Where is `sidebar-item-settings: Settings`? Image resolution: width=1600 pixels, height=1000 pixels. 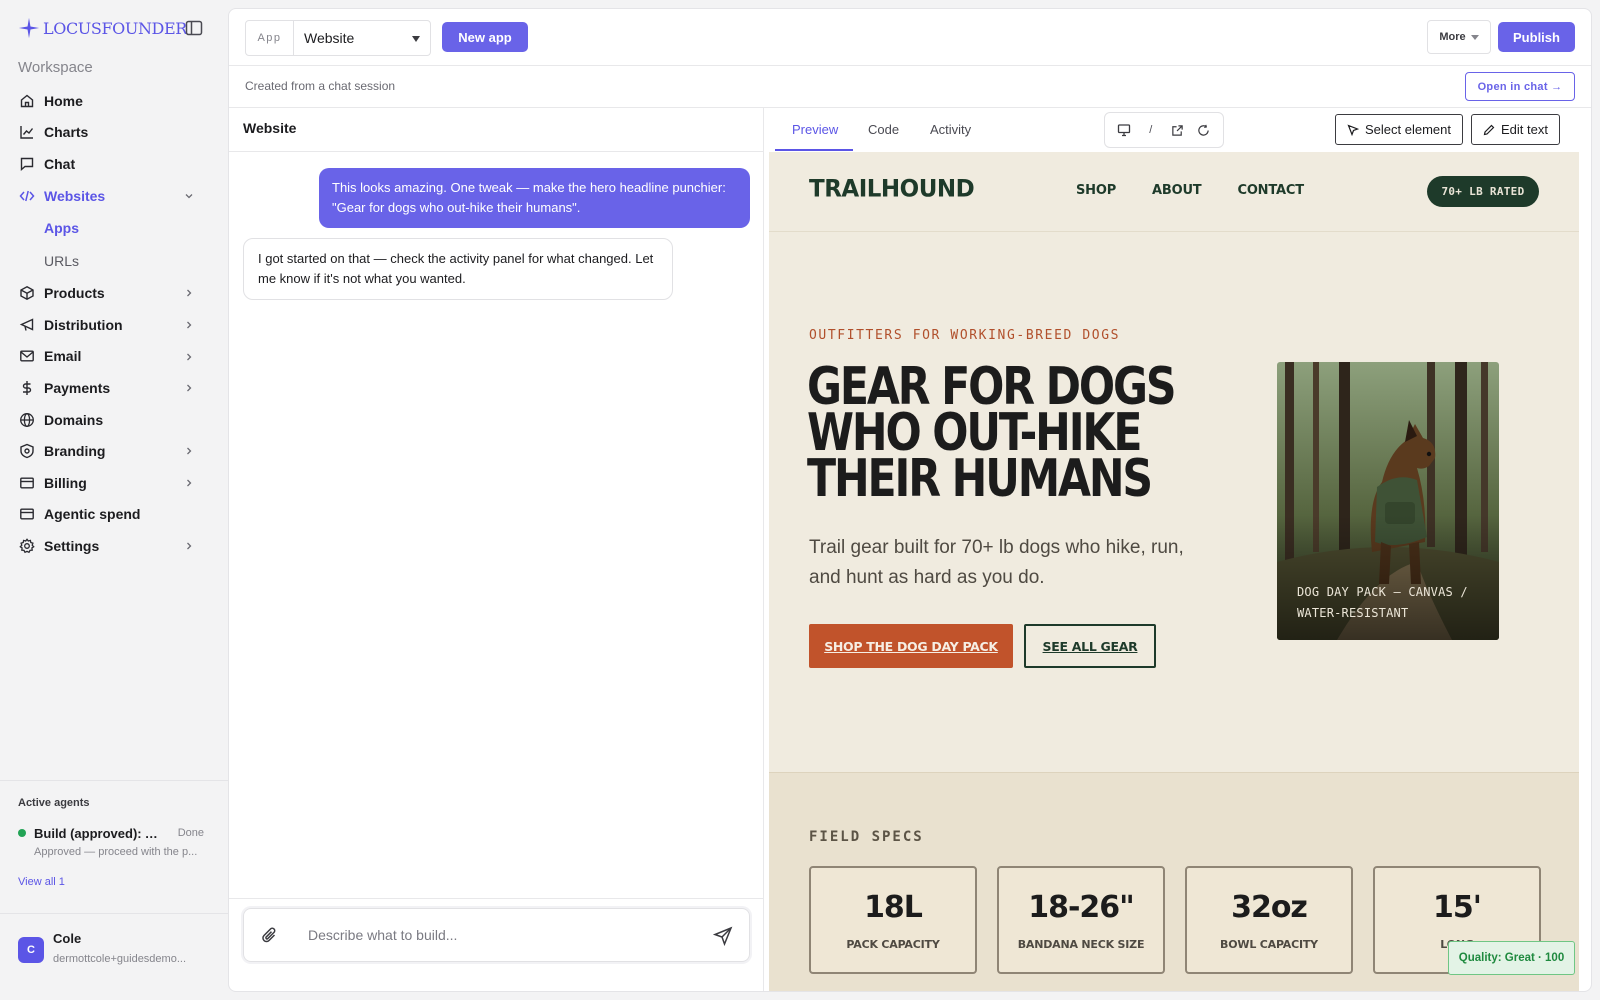
sidebar-item-settings: Settings is located at coordinates (114, 546).